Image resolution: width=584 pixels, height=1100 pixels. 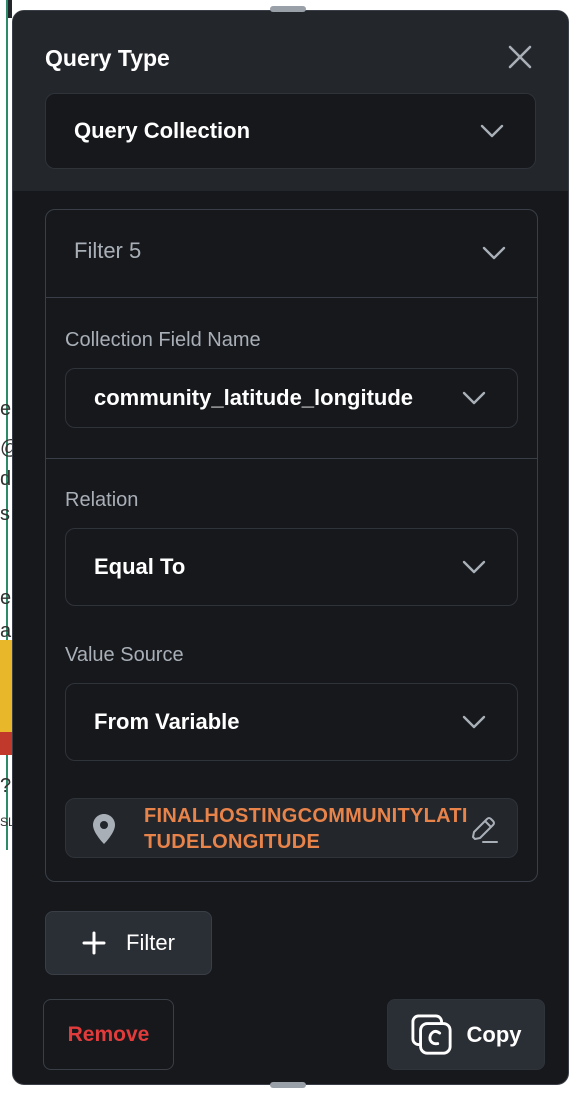 I want to click on add-filter-button: Filter, so click(x=128, y=943).